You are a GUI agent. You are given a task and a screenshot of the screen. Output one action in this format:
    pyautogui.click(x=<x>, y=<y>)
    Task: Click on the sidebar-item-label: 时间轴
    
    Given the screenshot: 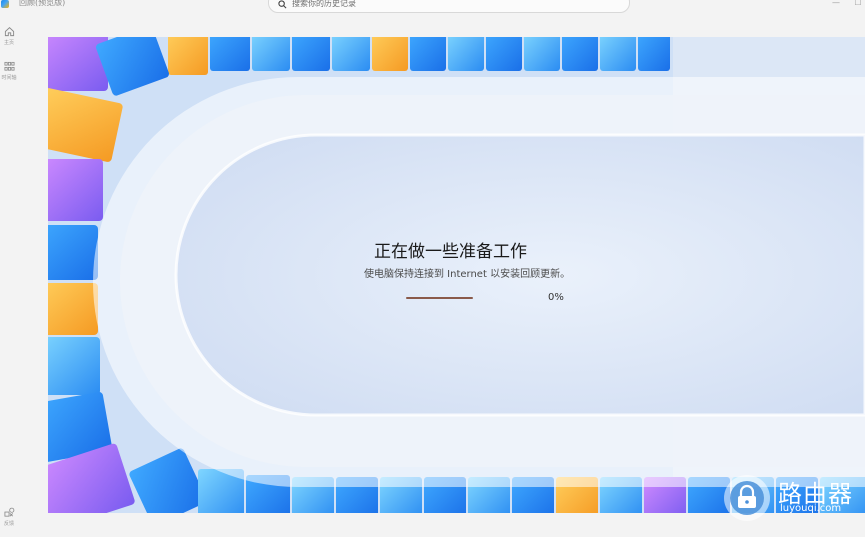 What is the action you would take?
    pyautogui.click(x=9, y=78)
    